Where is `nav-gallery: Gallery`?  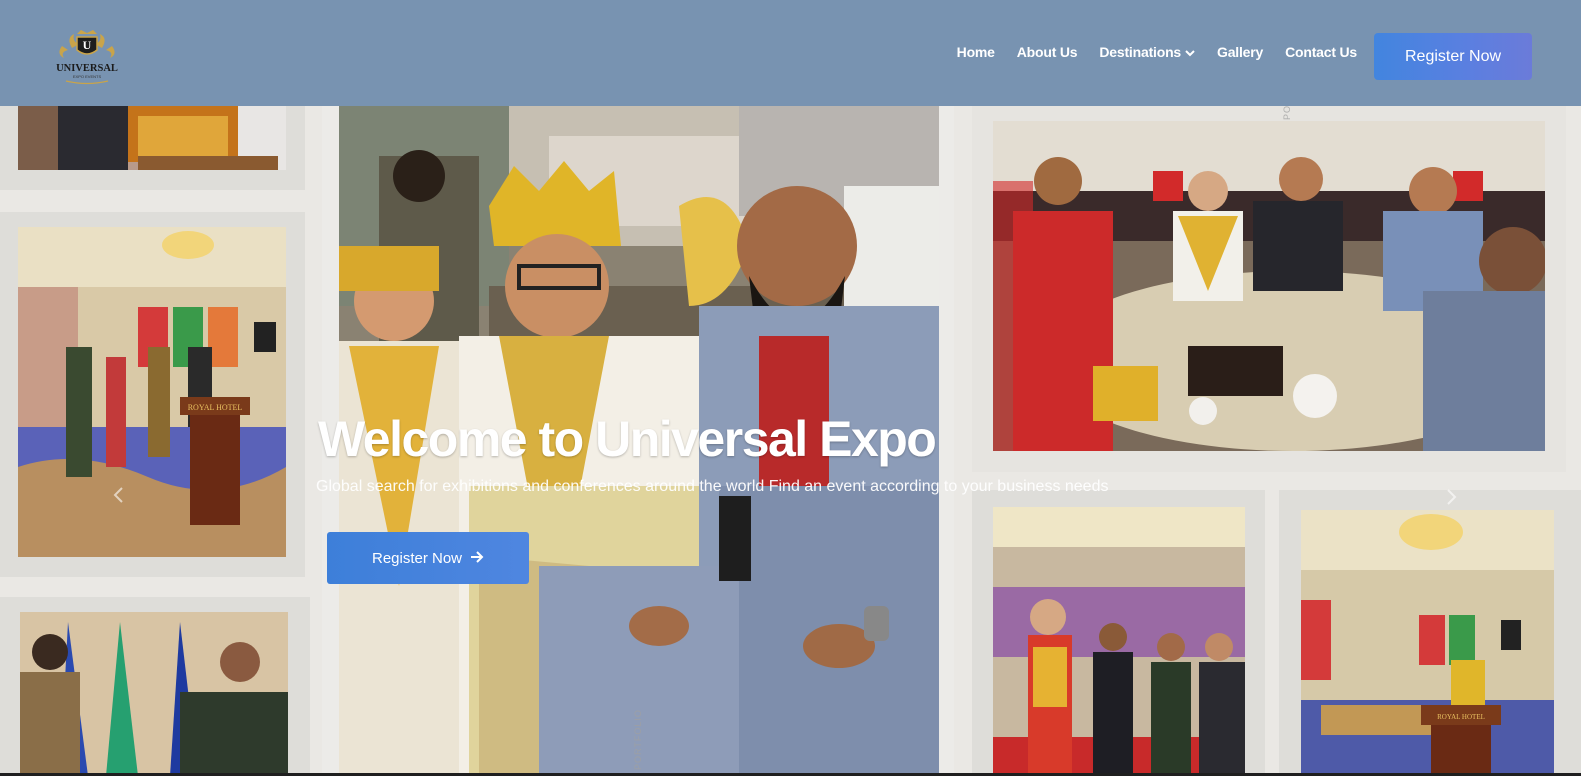 nav-gallery: Gallery is located at coordinates (1240, 52).